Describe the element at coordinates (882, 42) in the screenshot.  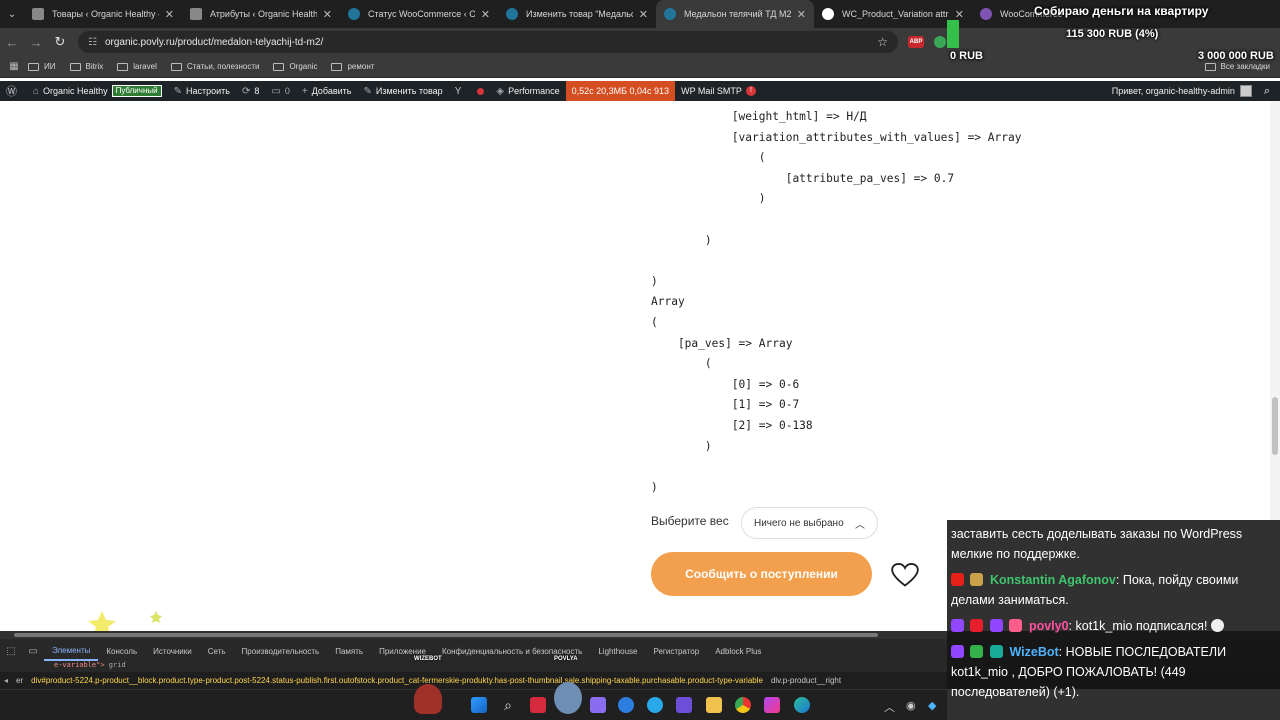
I see `bookmark-star-icon: ☆` at that location.